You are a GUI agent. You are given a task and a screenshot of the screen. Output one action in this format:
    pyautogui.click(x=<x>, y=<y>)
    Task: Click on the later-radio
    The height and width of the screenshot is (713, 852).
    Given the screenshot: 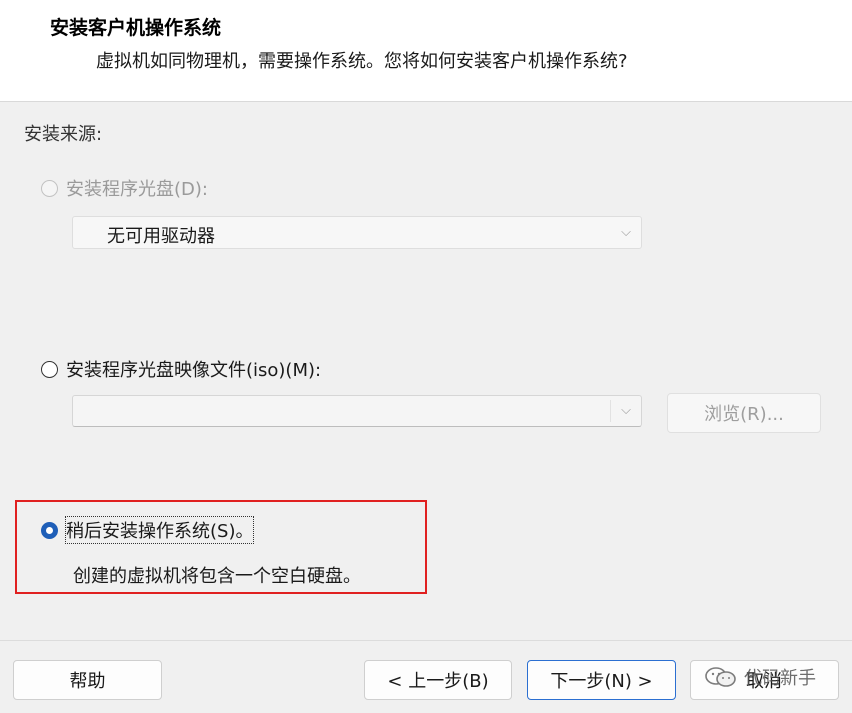 What is the action you would take?
    pyautogui.click(x=49, y=530)
    